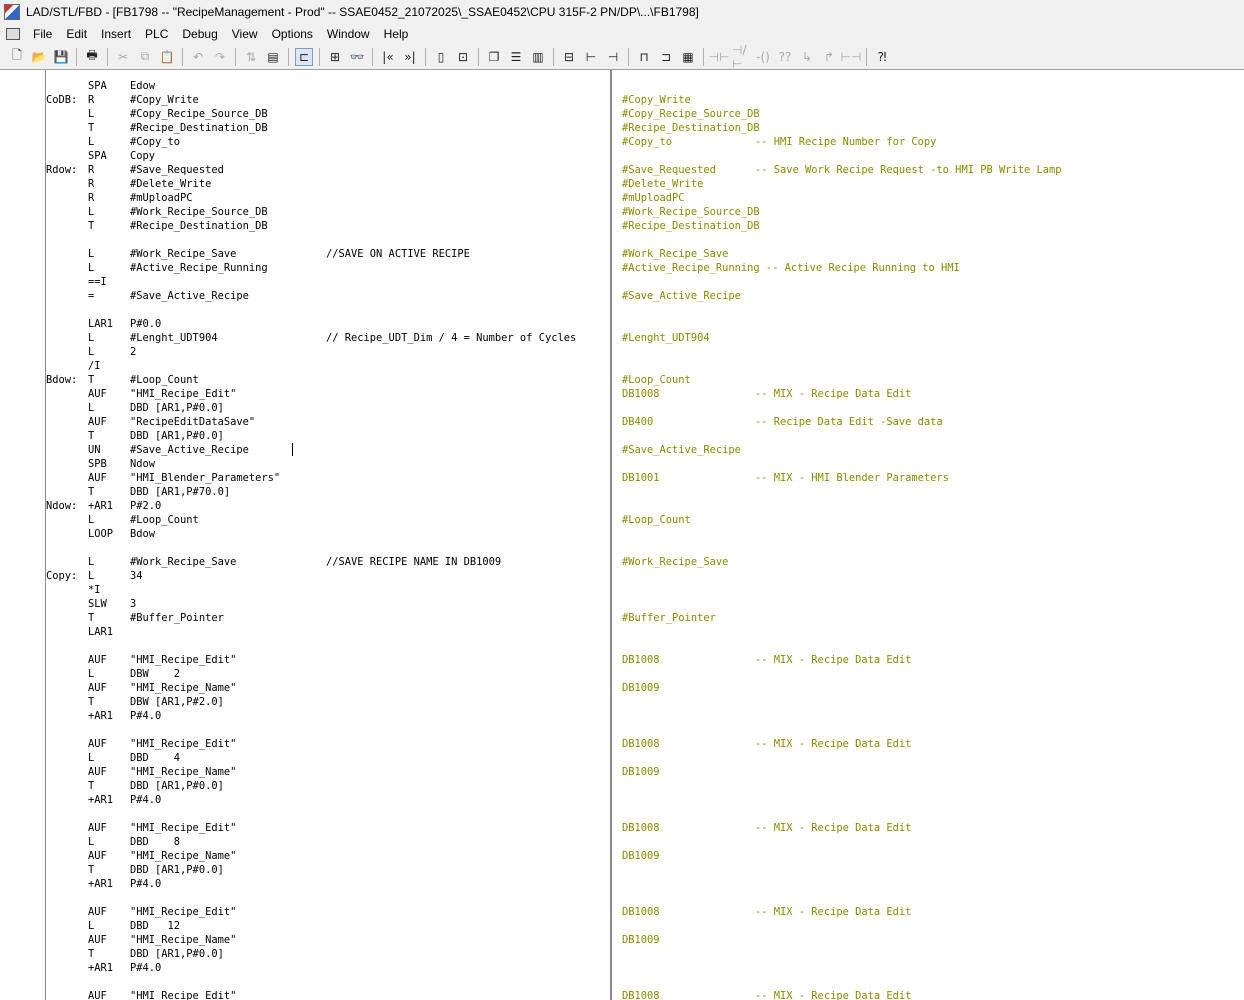  Describe the element at coordinates (328, 324) in the screenshot. I see `code-line: LAR1 P#0.0` at that location.